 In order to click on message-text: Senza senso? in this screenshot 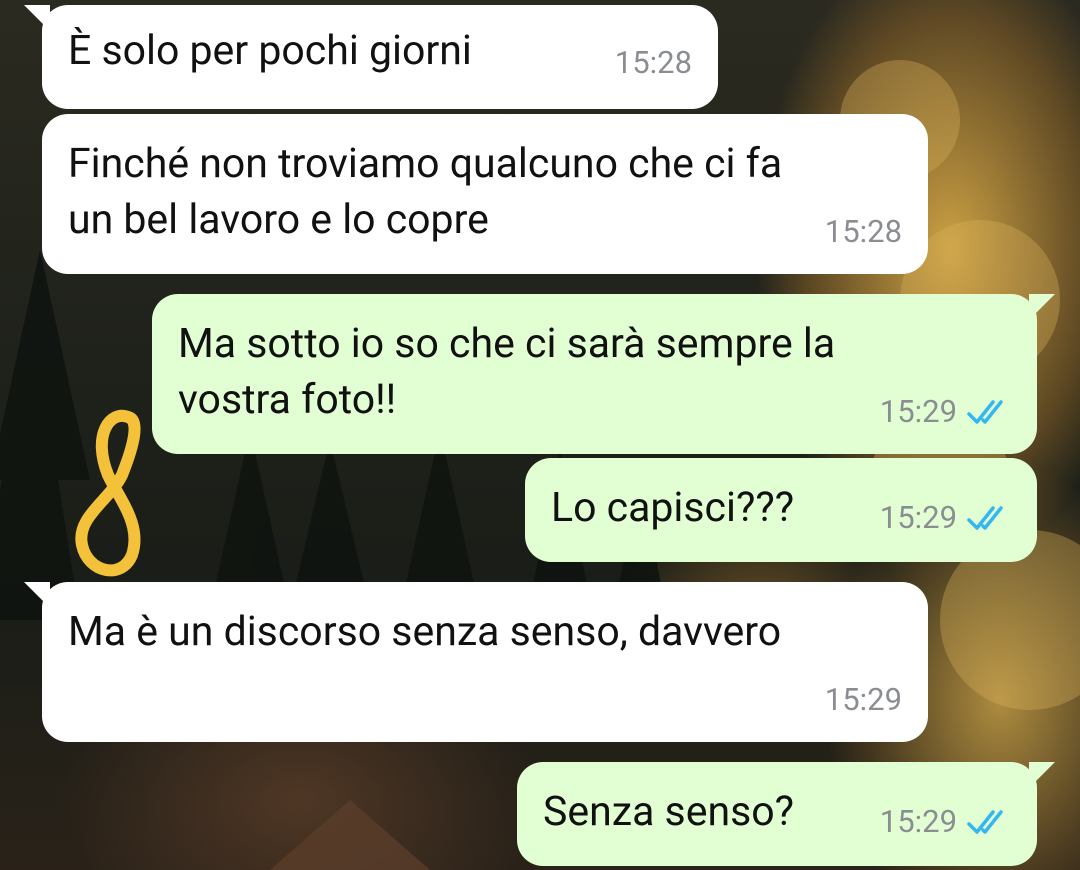, I will do `click(669, 812)`.